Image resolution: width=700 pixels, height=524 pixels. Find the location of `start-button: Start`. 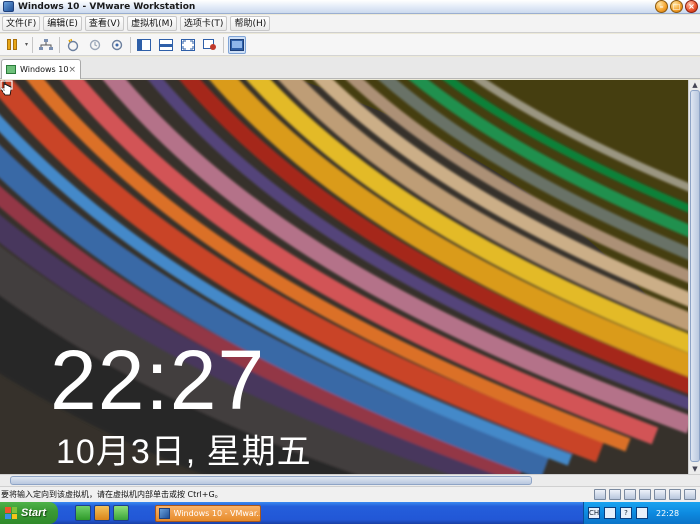

start-button: Start is located at coordinates (29, 513).